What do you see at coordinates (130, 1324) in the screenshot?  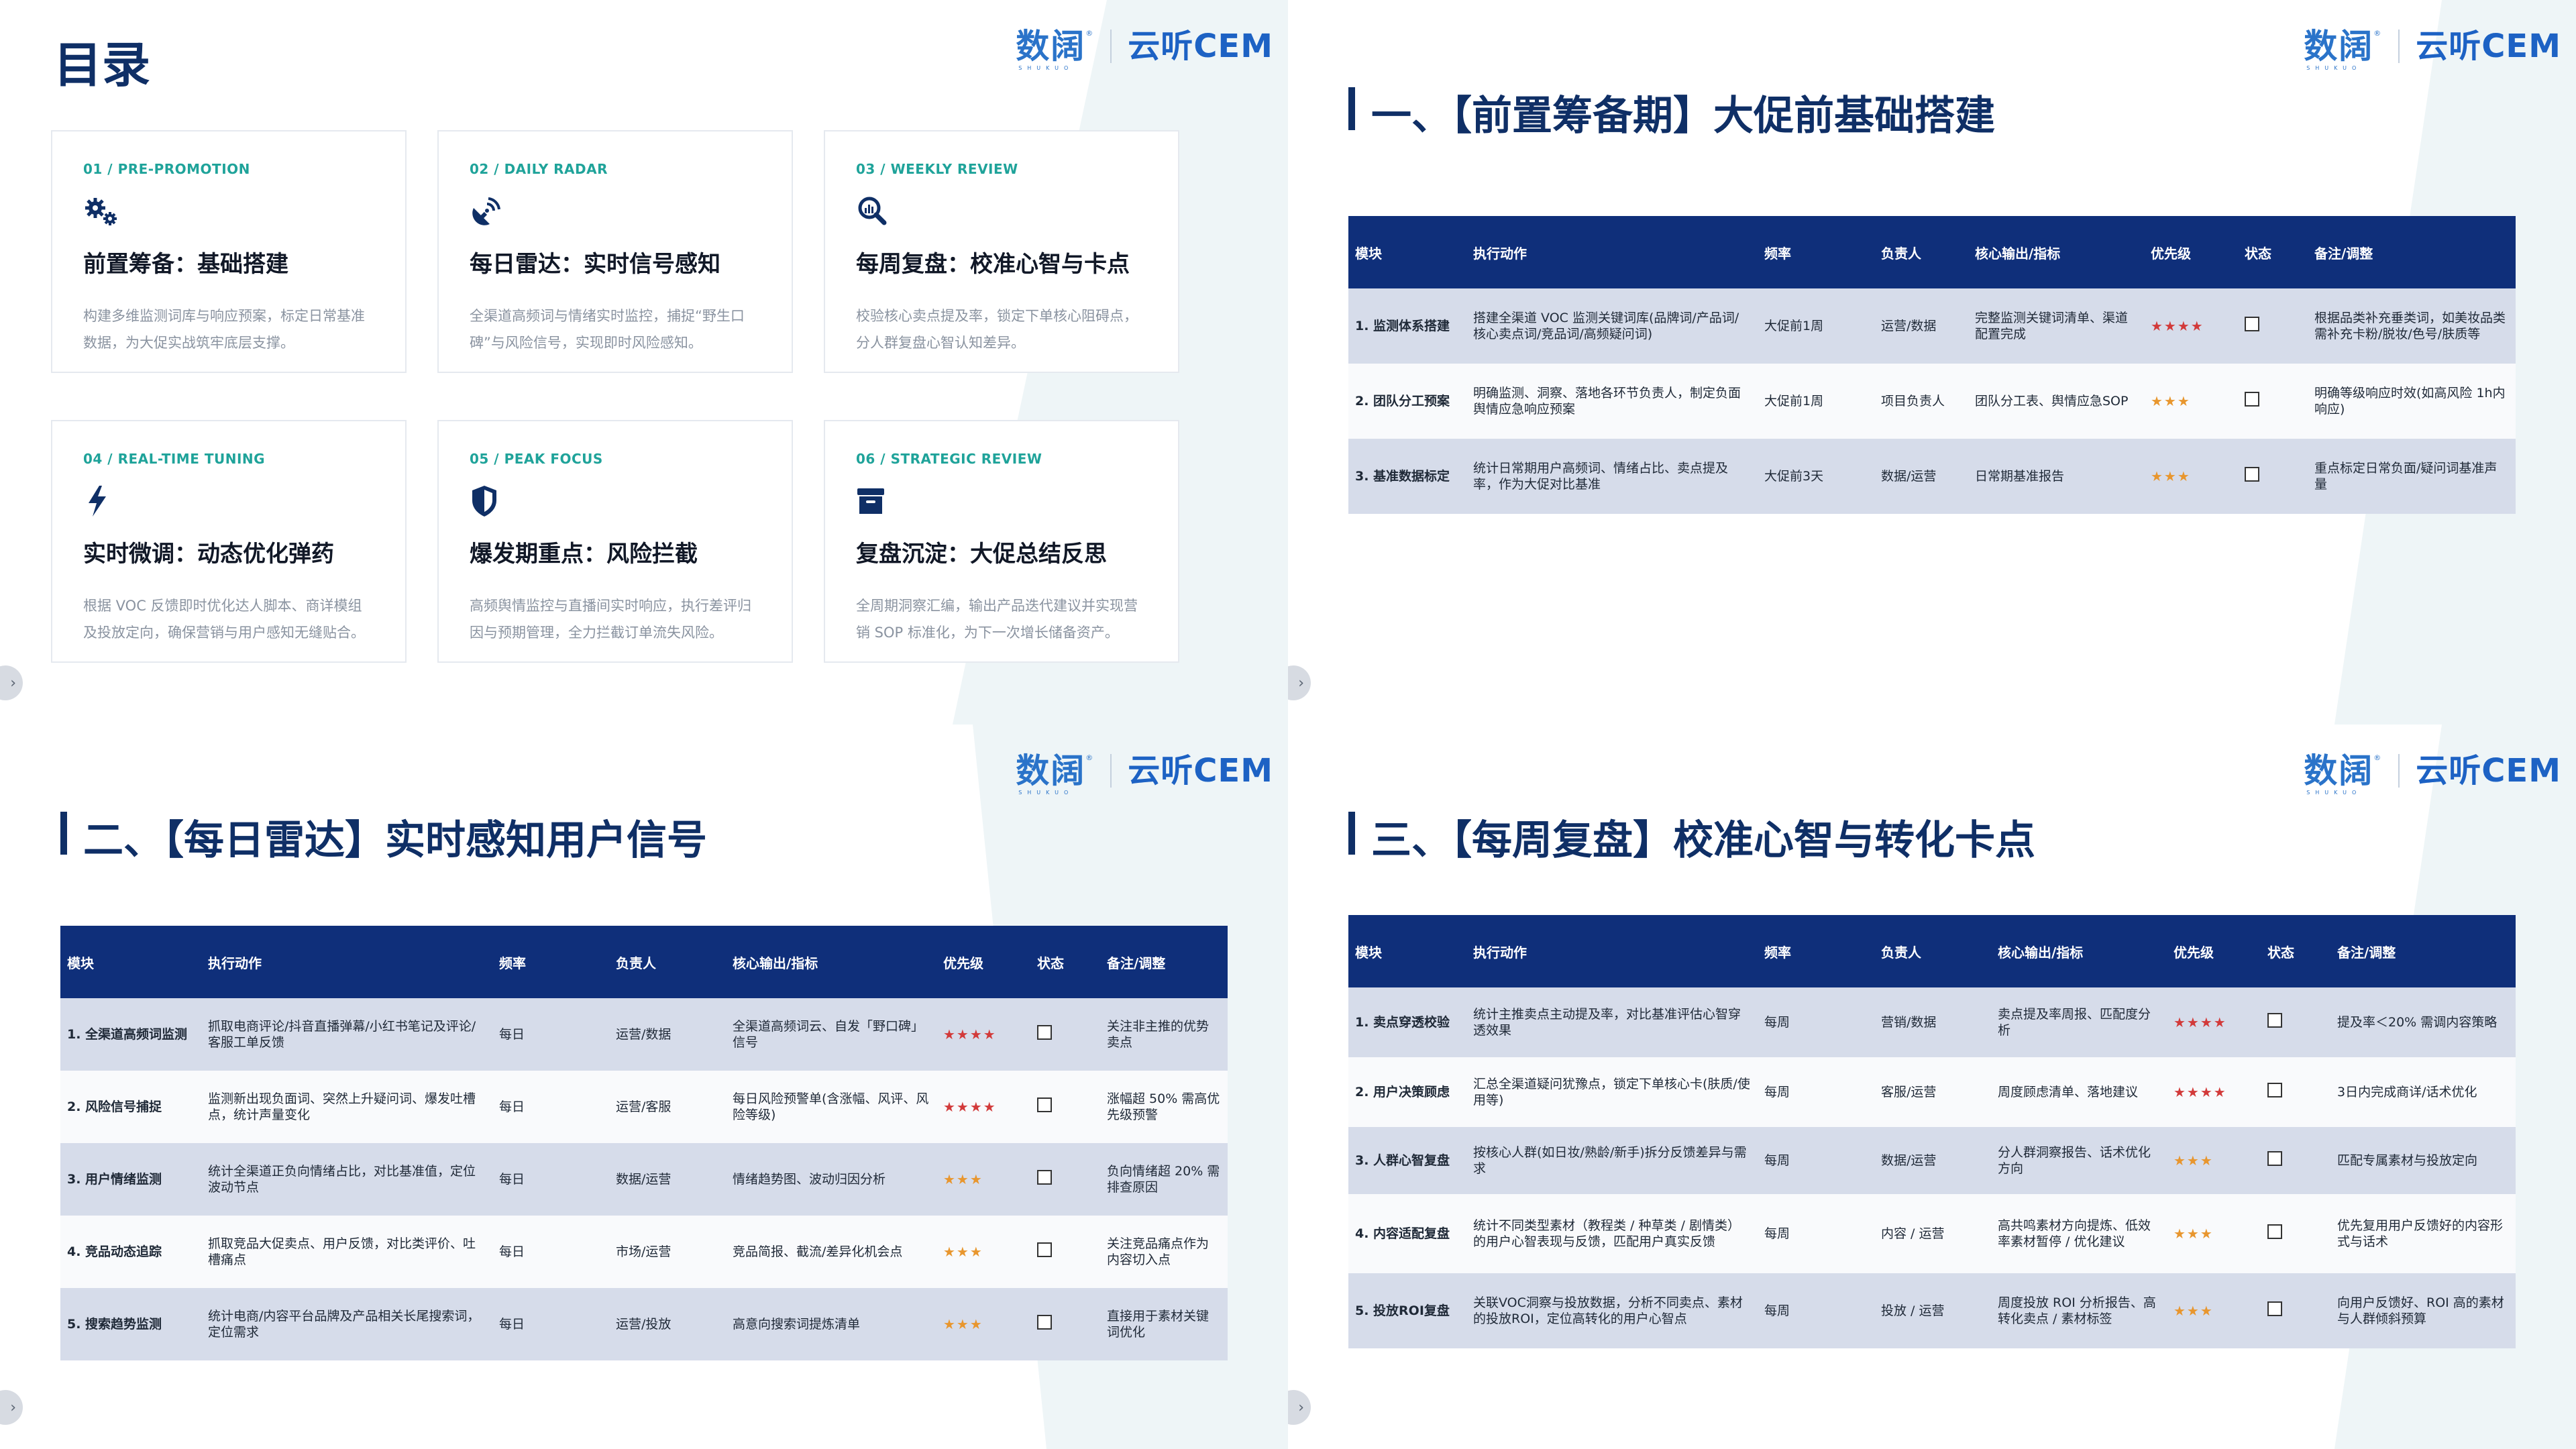 I see `cell-module: 5. 搜索趋势监测` at bounding box center [130, 1324].